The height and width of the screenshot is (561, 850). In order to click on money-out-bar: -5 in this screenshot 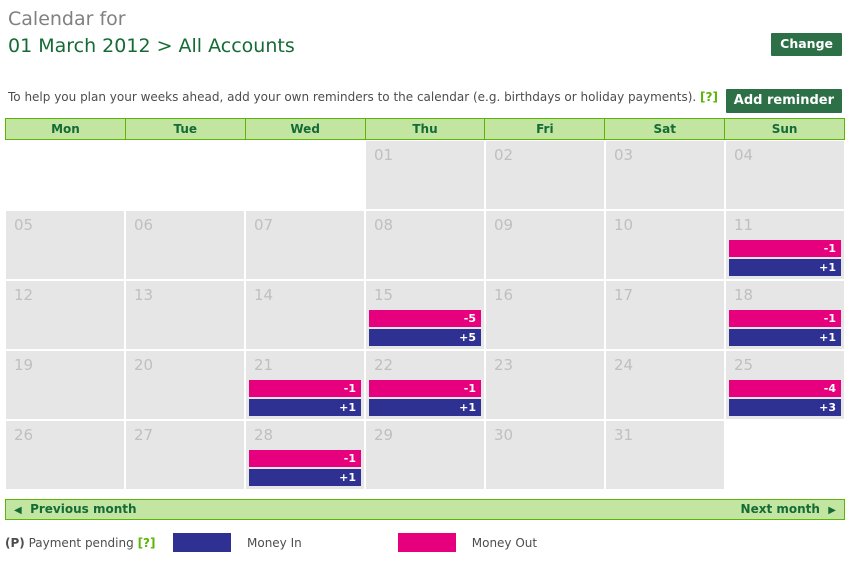, I will do `click(425, 318)`.